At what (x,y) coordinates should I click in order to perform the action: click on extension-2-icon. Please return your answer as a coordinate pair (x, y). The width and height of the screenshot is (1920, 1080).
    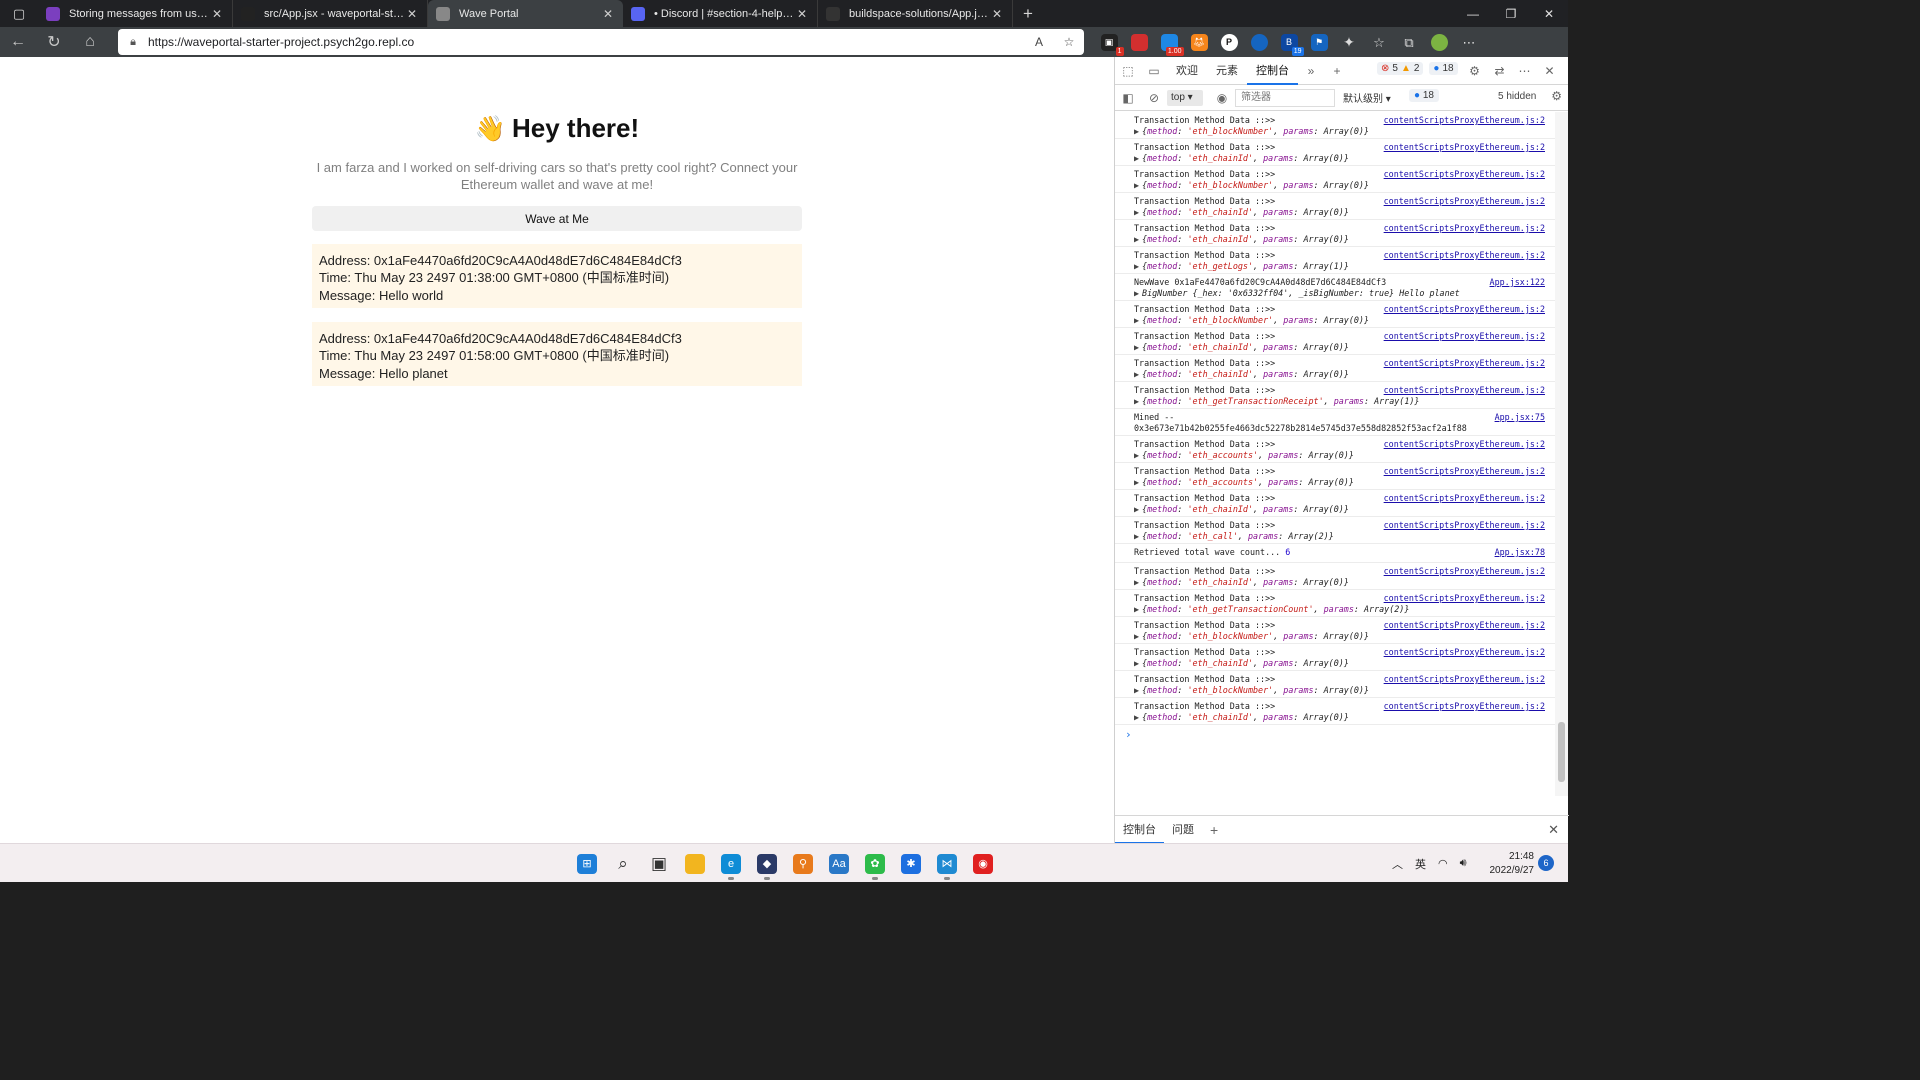
    Looking at the image, I should click on (1139, 42).